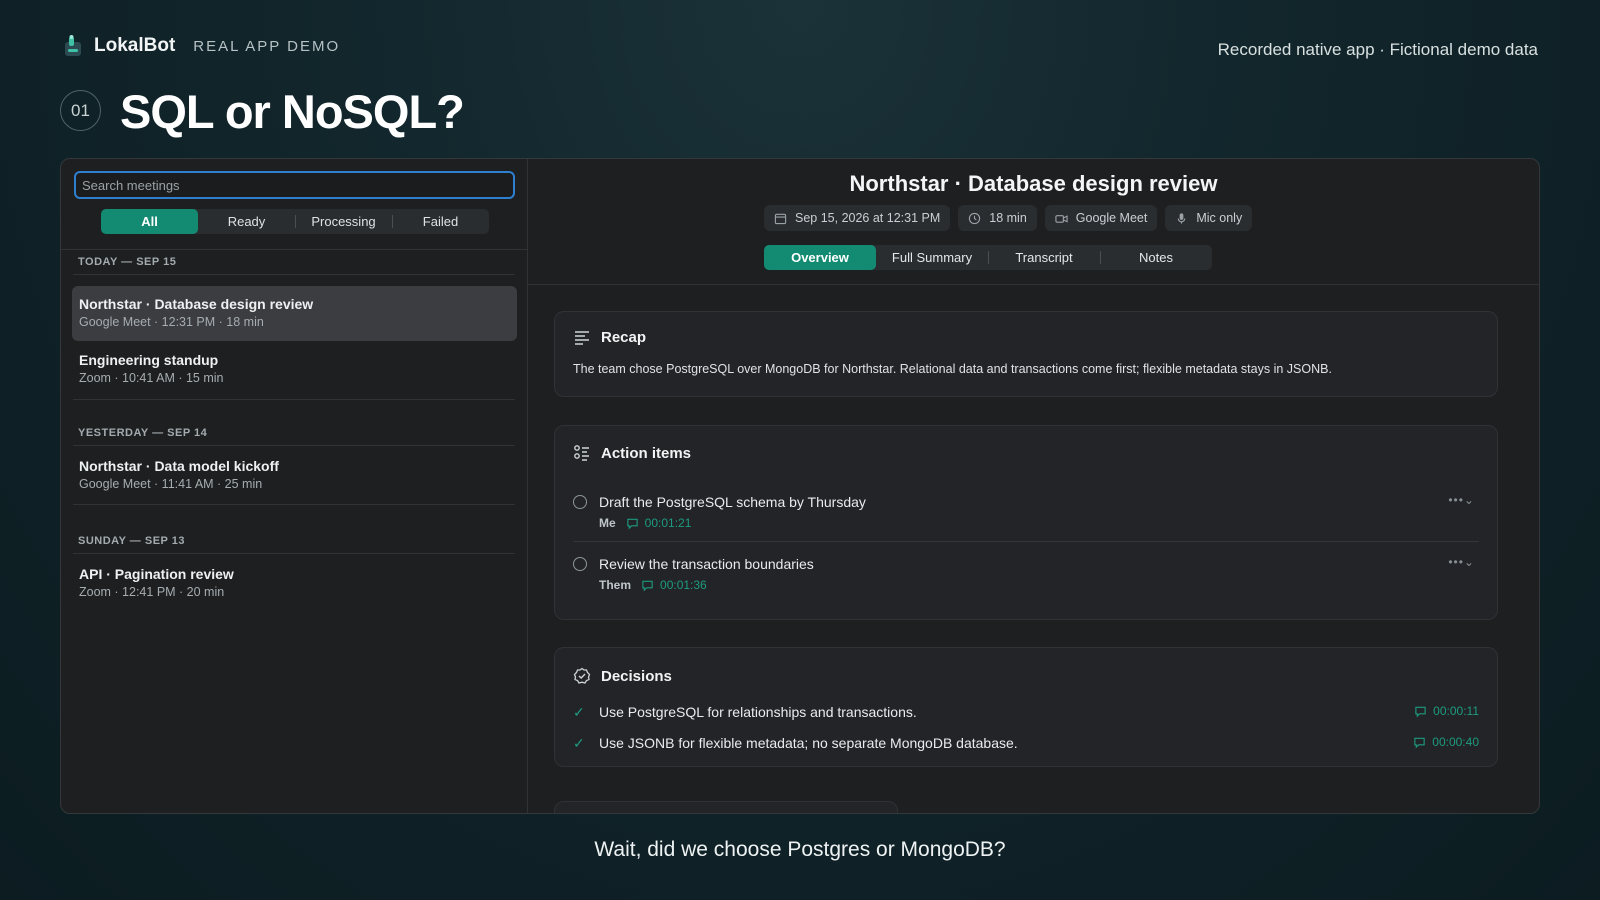 The width and height of the screenshot is (1600, 900). What do you see at coordinates (1033, 183) in the screenshot?
I see `meeting-detail-title: Northstar · Database design review` at bounding box center [1033, 183].